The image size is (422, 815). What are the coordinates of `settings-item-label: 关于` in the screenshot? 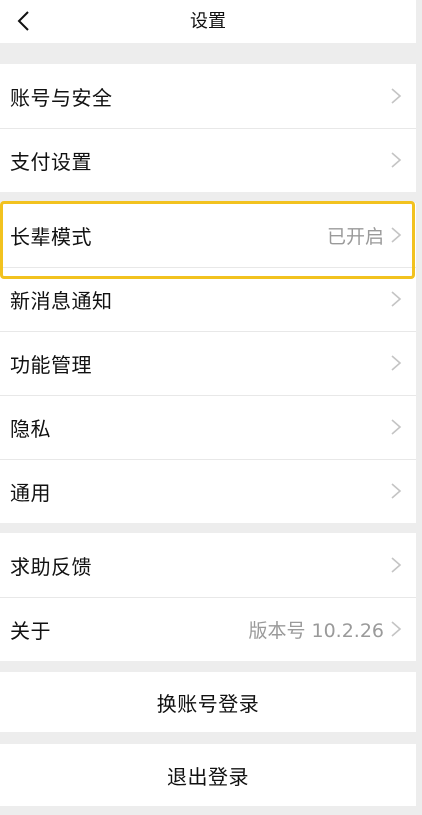 It's located at (30, 630).